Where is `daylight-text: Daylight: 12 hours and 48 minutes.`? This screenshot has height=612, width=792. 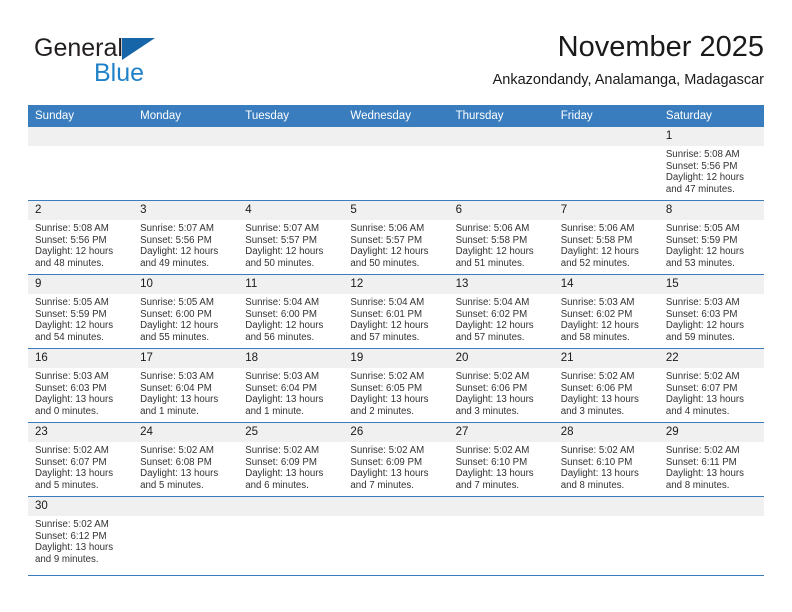
daylight-text: Daylight: 12 hours and 48 minutes. is located at coordinates (74, 257).